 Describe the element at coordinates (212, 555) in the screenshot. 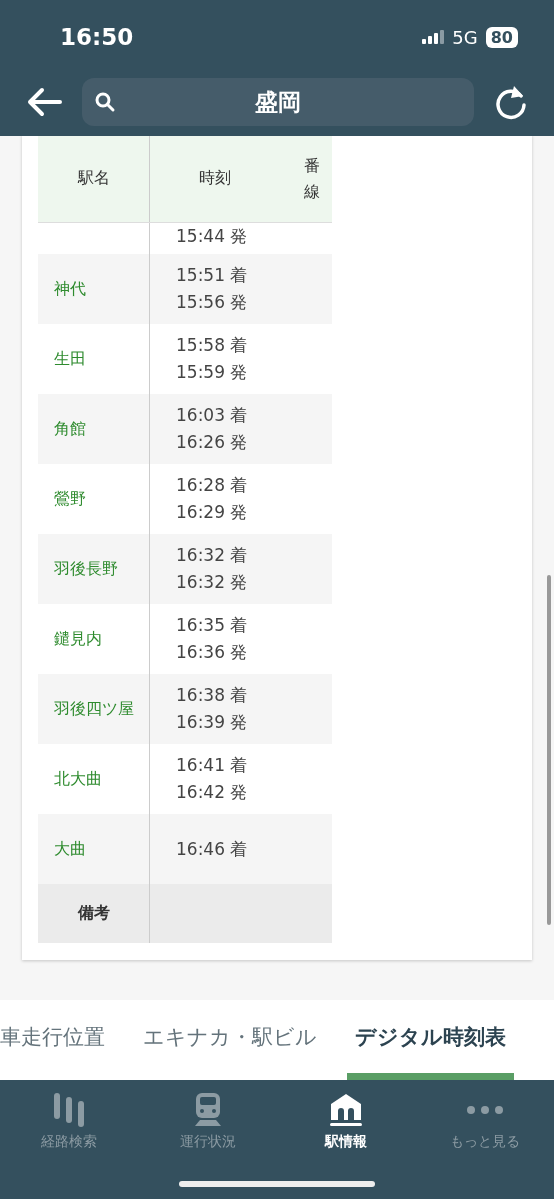

I see `time-cell-text: 16:32 着` at that location.